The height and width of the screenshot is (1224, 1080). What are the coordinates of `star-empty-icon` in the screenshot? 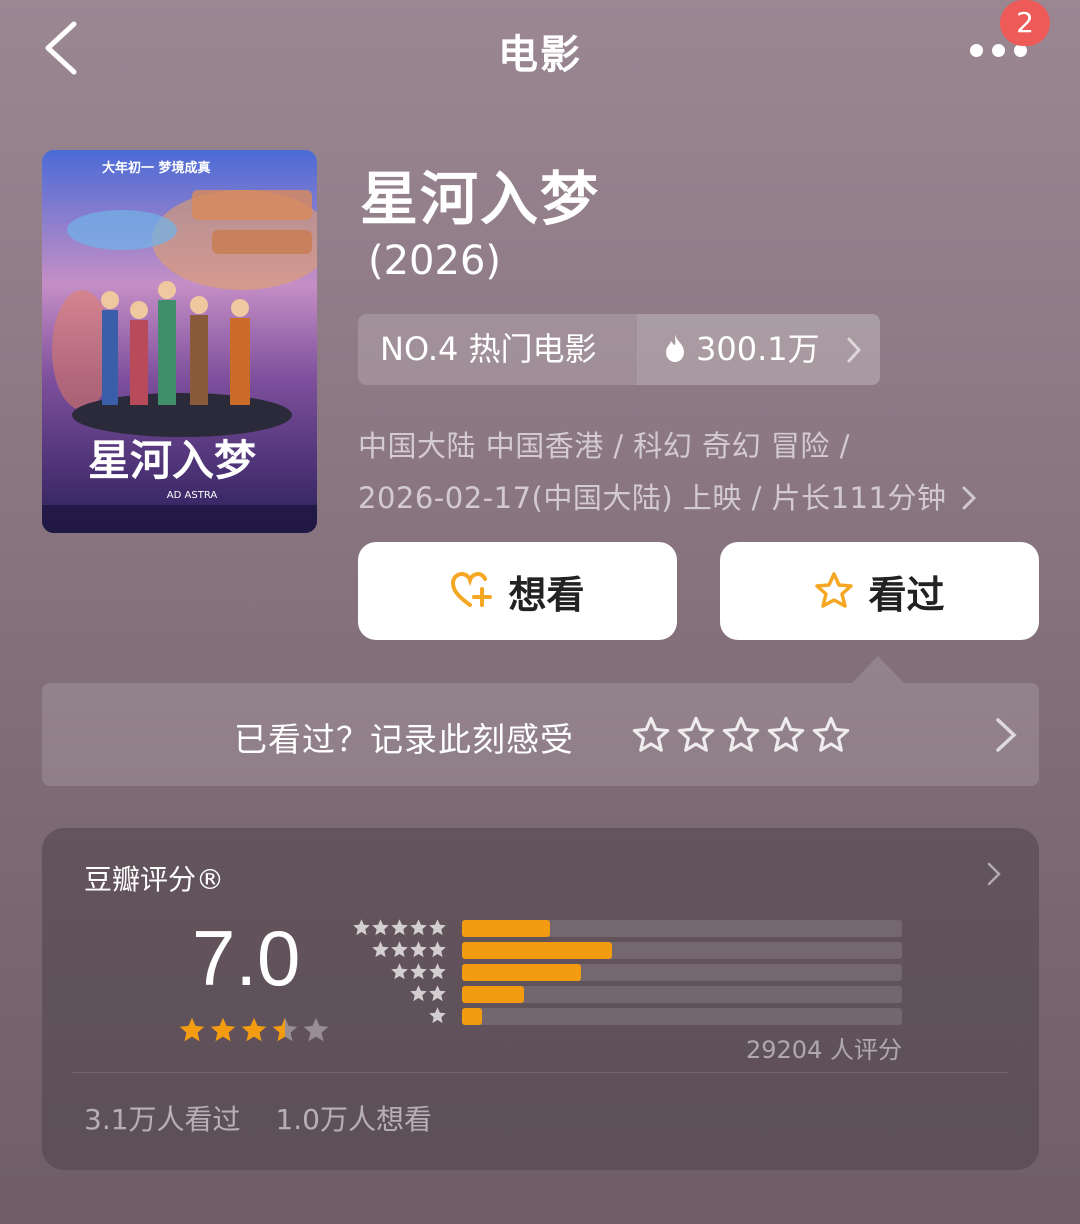 It's located at (316, 1029).